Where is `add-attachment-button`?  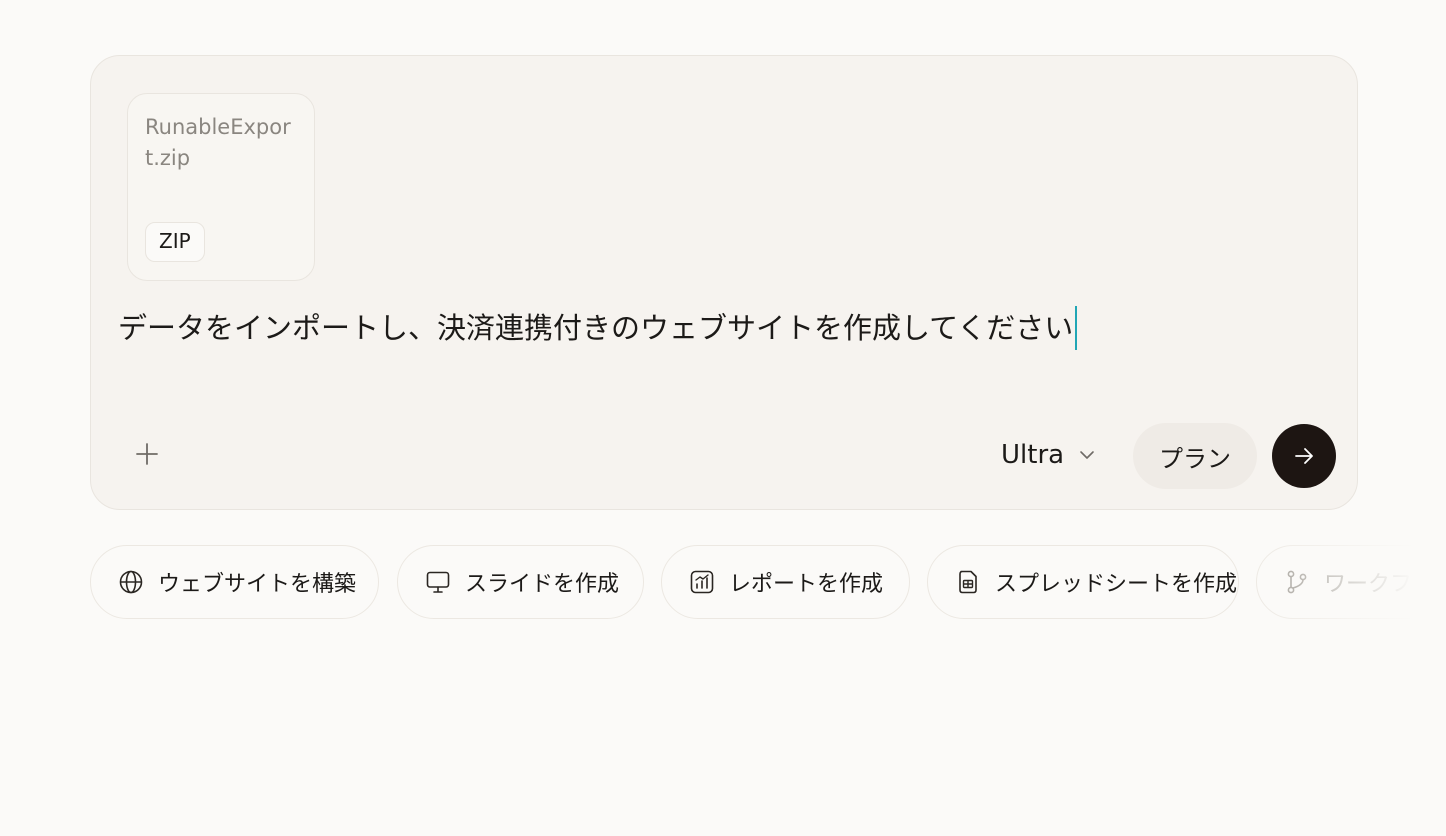
add-attachment-button is located at coordinates (147, 454).